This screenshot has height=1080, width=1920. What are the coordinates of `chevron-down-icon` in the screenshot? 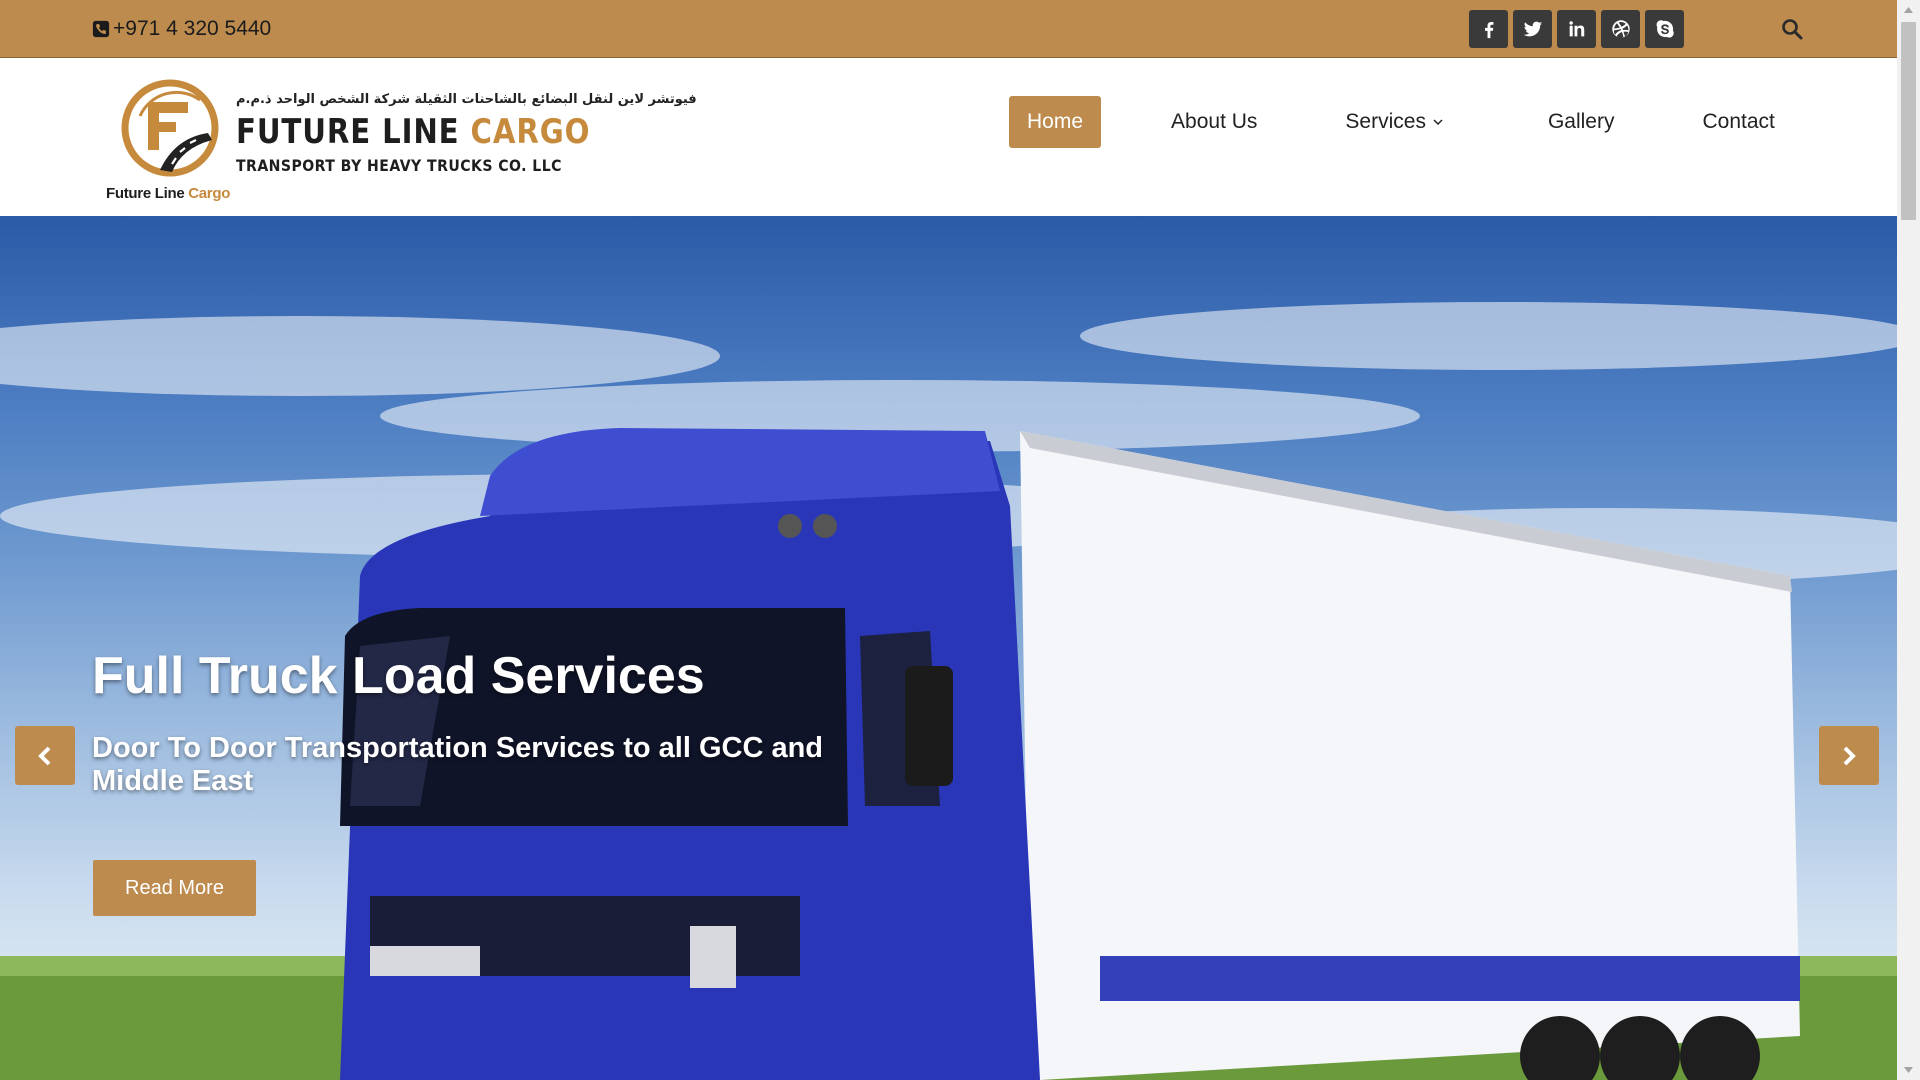 It's located at (1438, 122).